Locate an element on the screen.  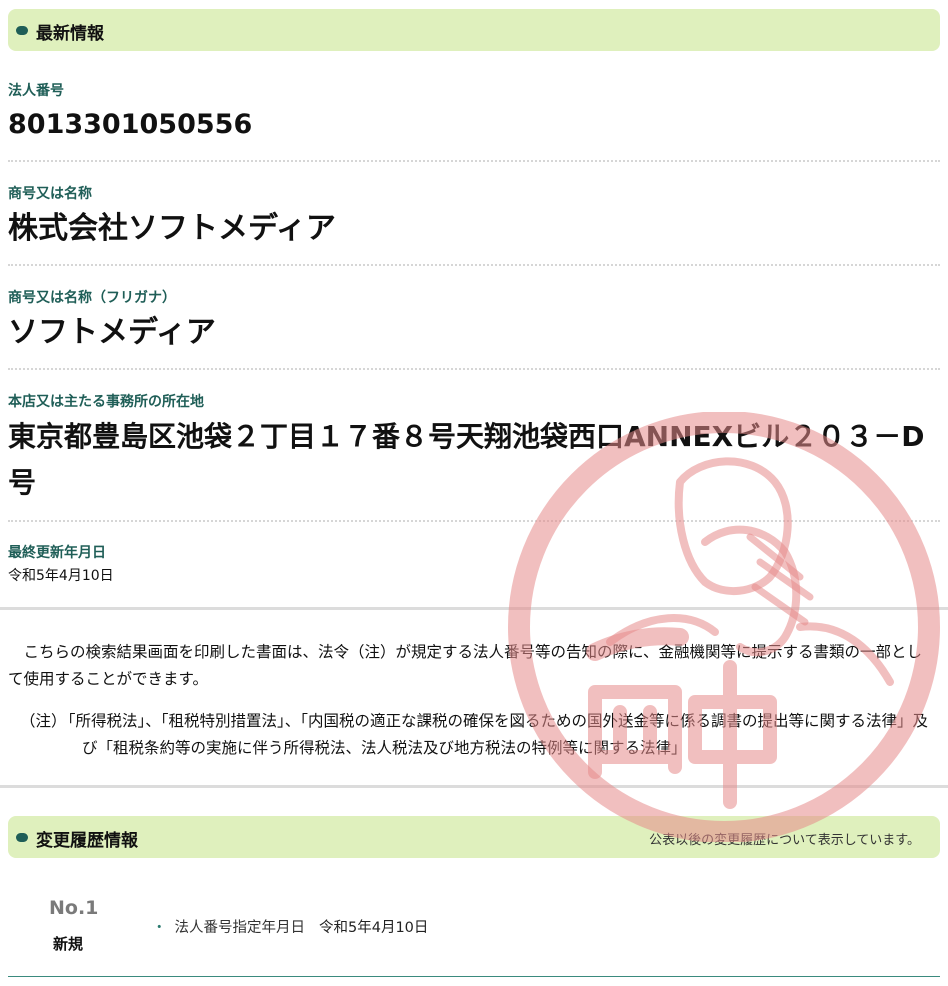
trade-name-kana-label: 商号又は名称（フリガナ） is located at coordinates (92, 298).